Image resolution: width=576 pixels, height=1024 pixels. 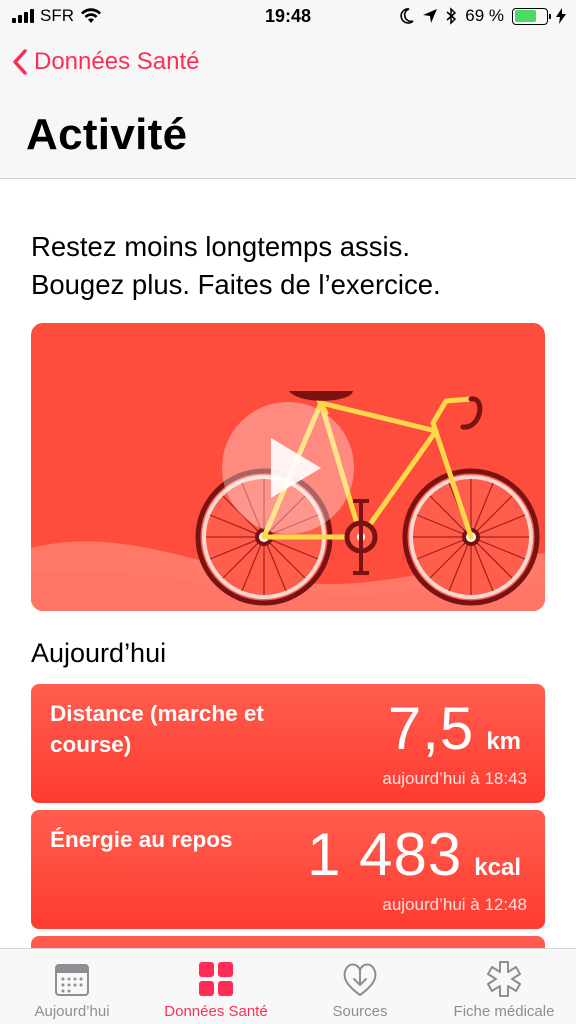 What do you see at coordinates (216, 979) in the screenshot?
I see `grid-icon` at bounding box center [216, 979].